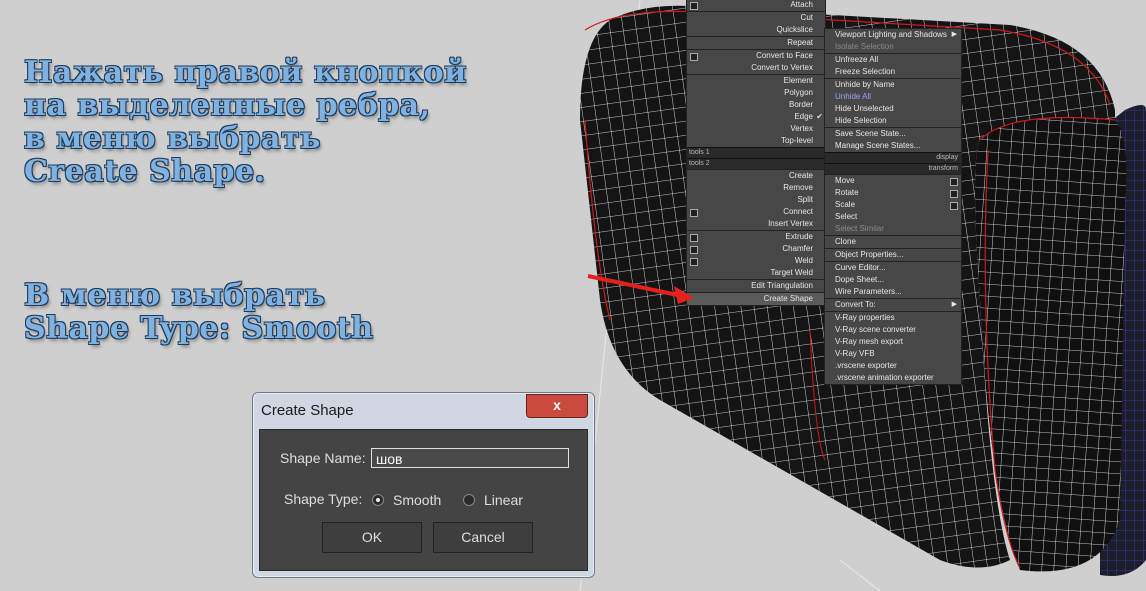 The width and height of the screenshot is (1146, 591). Describe the element at coordinates (855, 353) in the screenshot. I see `menu-item-label: V-Ray VFB` at that location.